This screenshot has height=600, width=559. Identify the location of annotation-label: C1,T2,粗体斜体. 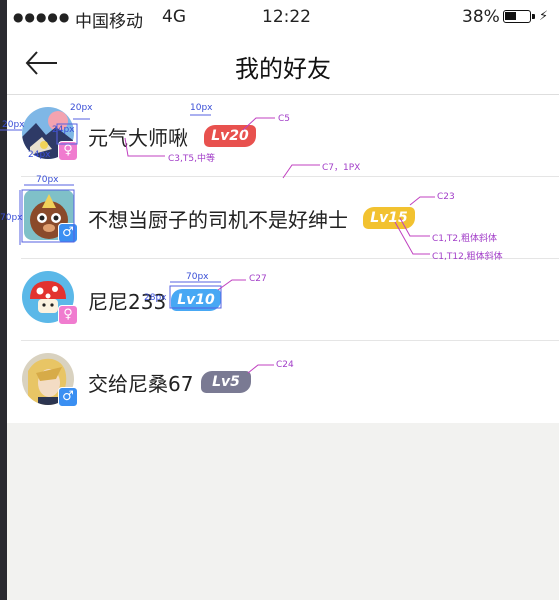
(464, 239).